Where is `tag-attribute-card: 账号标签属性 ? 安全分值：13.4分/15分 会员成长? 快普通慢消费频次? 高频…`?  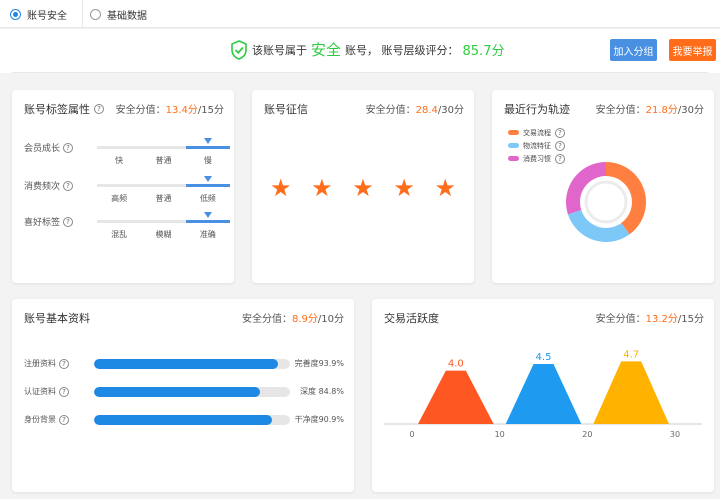 tag-attribute-card: 账号标签属性 ? 安全分值：13.4分/15分 会员成长? 快普通慢消费频次? 高频… is located at coordinates (123, 186).